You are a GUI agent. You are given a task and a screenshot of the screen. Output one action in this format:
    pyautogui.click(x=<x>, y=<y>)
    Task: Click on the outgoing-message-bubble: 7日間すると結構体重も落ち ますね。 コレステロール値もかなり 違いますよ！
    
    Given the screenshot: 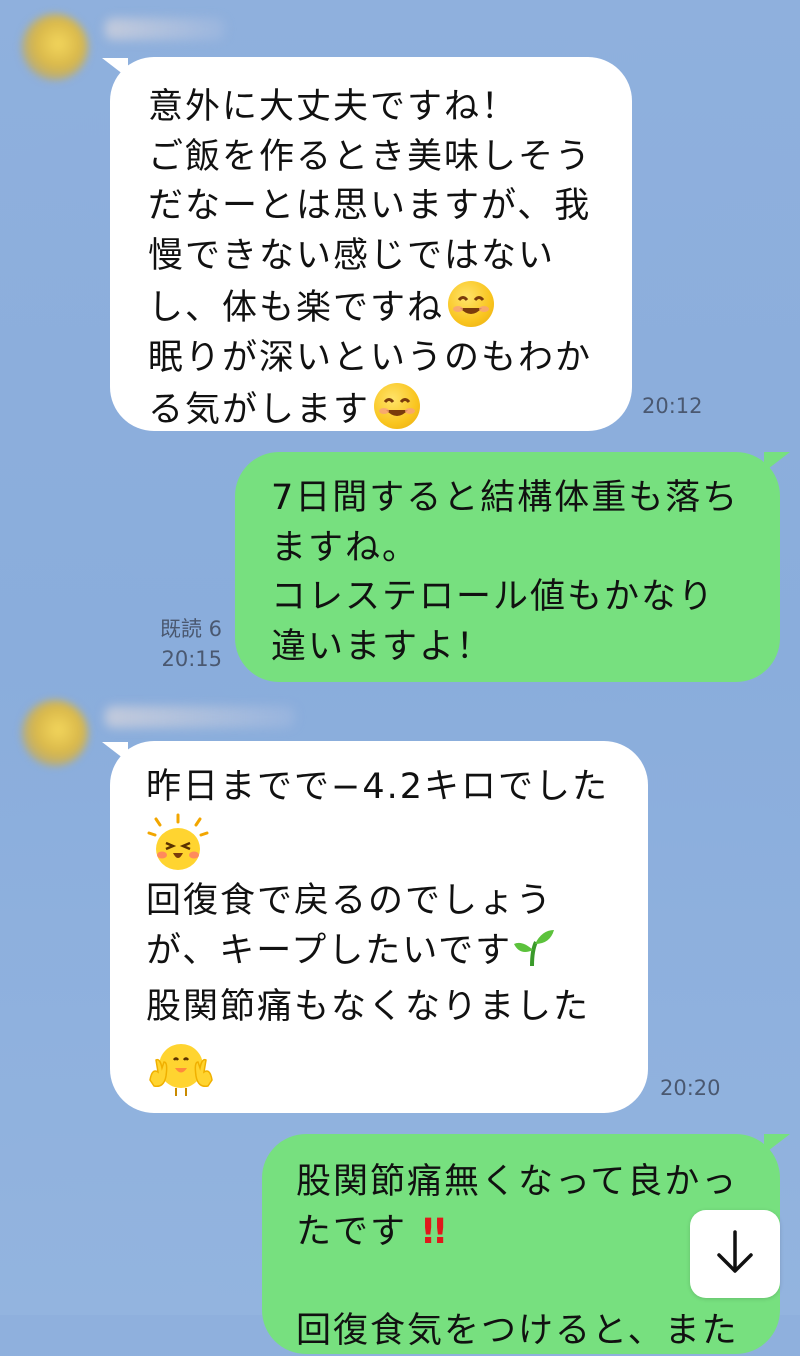 What is the action you would take?
    pyautogui.click(x=507, y=567)
    